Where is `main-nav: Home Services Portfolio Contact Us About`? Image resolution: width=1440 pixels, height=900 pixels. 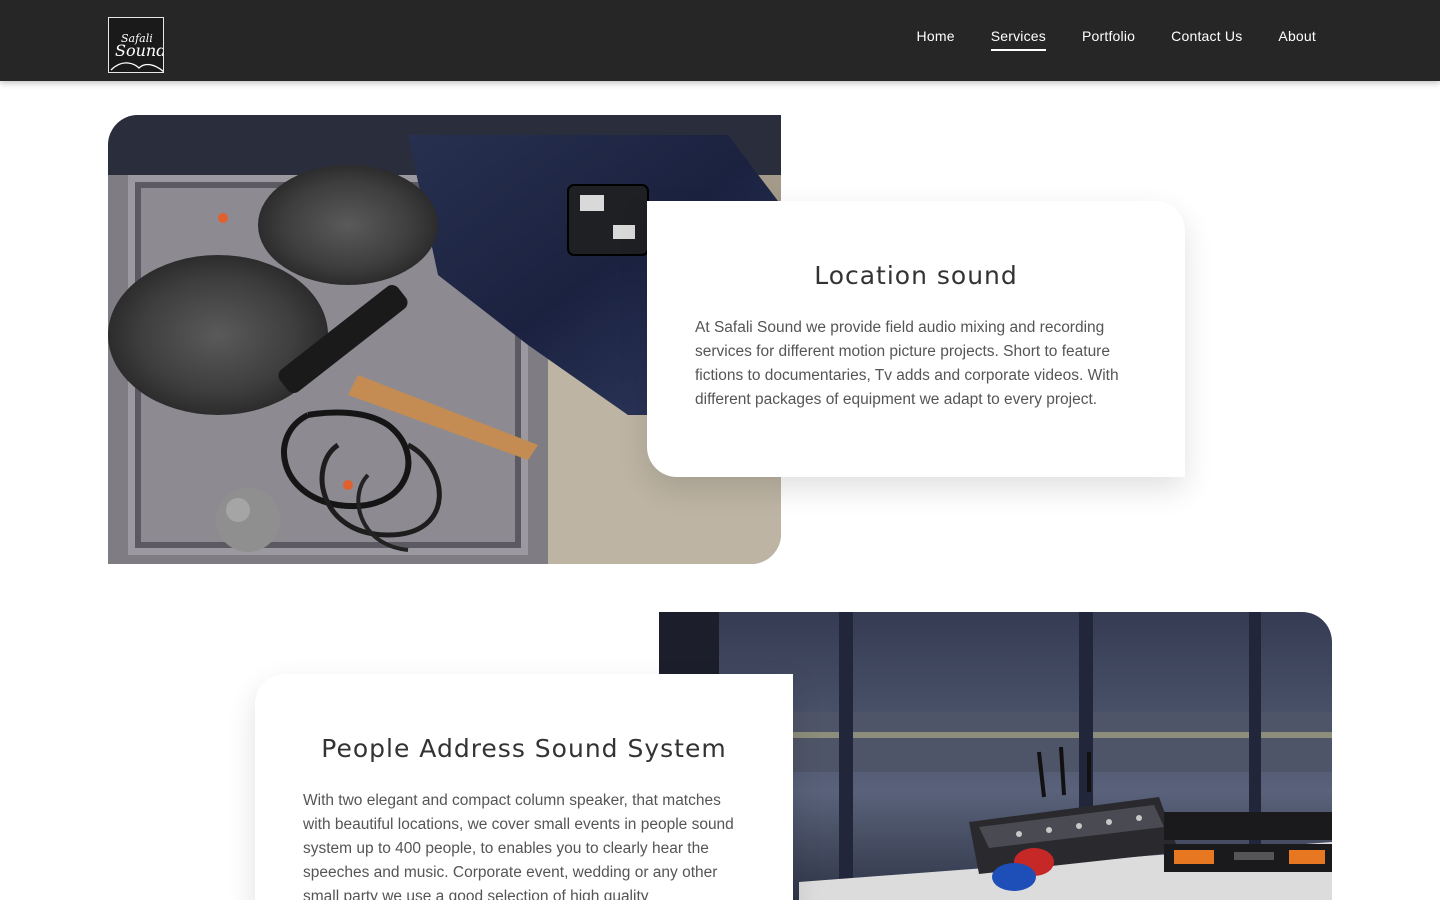 main-nav: Home Services Portfolio Contact Us About is located at coordinates (1116, 39).